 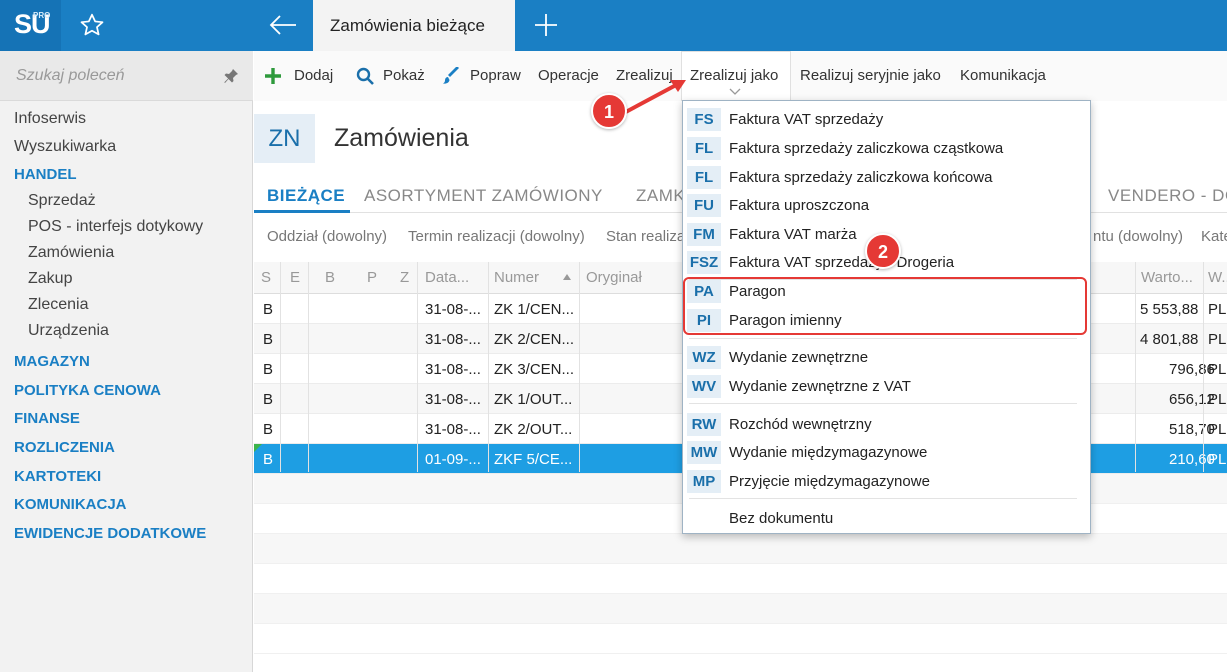 I want to click on search-placeholder: Szukaj poleceń, so click(x=70, y=75).